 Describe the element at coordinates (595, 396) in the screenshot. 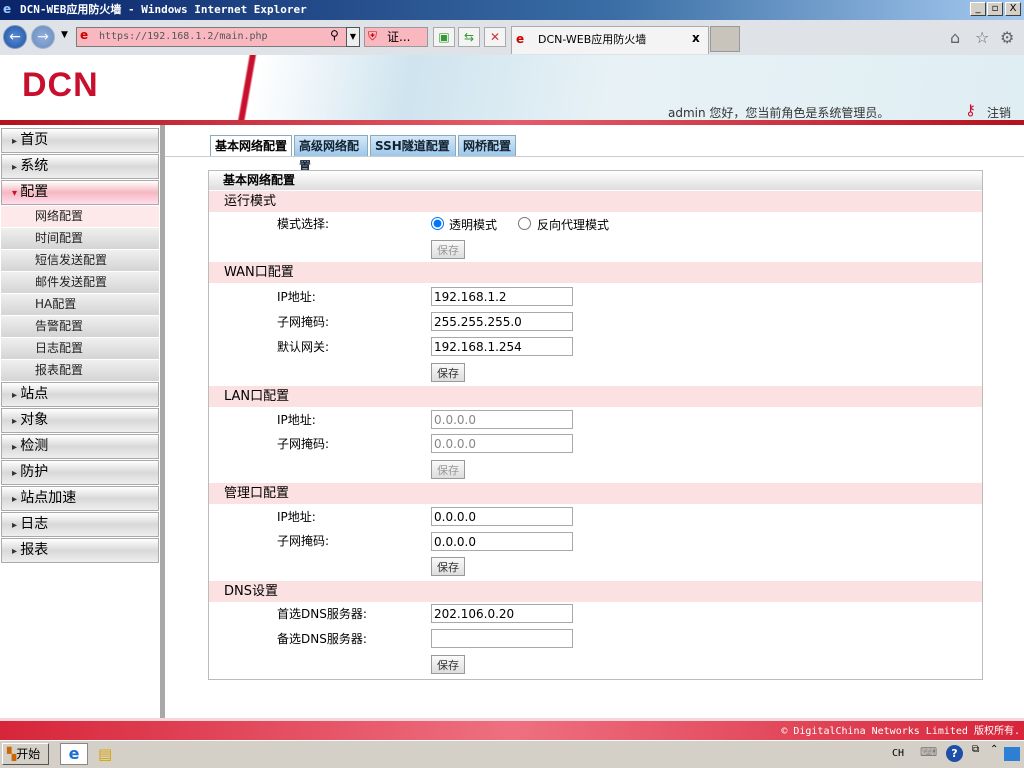

I see `section-lan: LAN口配置` at that location.